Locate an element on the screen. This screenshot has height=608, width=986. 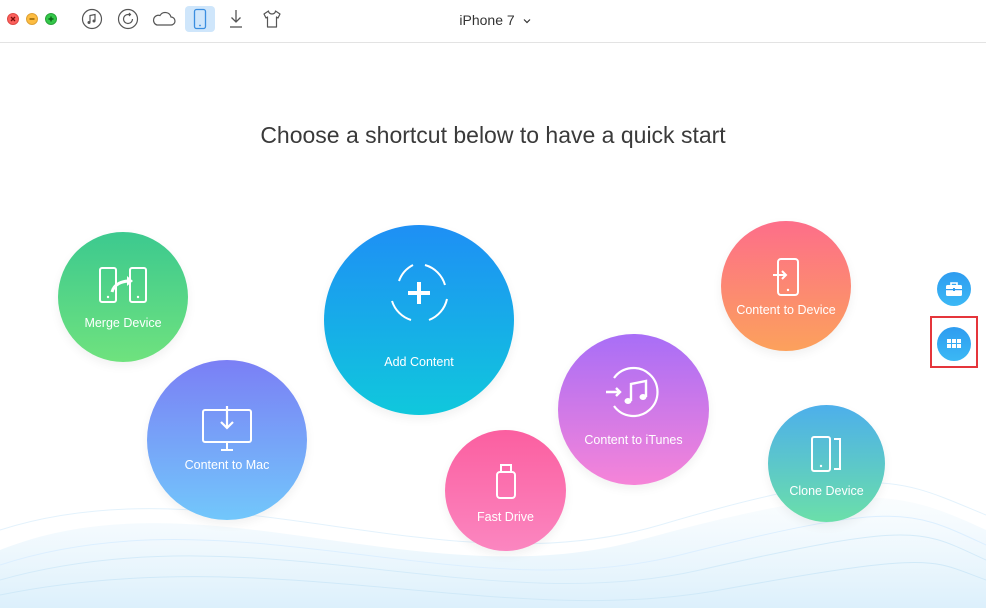
tool-backup-manager-button is located at coordinates (128, 19).